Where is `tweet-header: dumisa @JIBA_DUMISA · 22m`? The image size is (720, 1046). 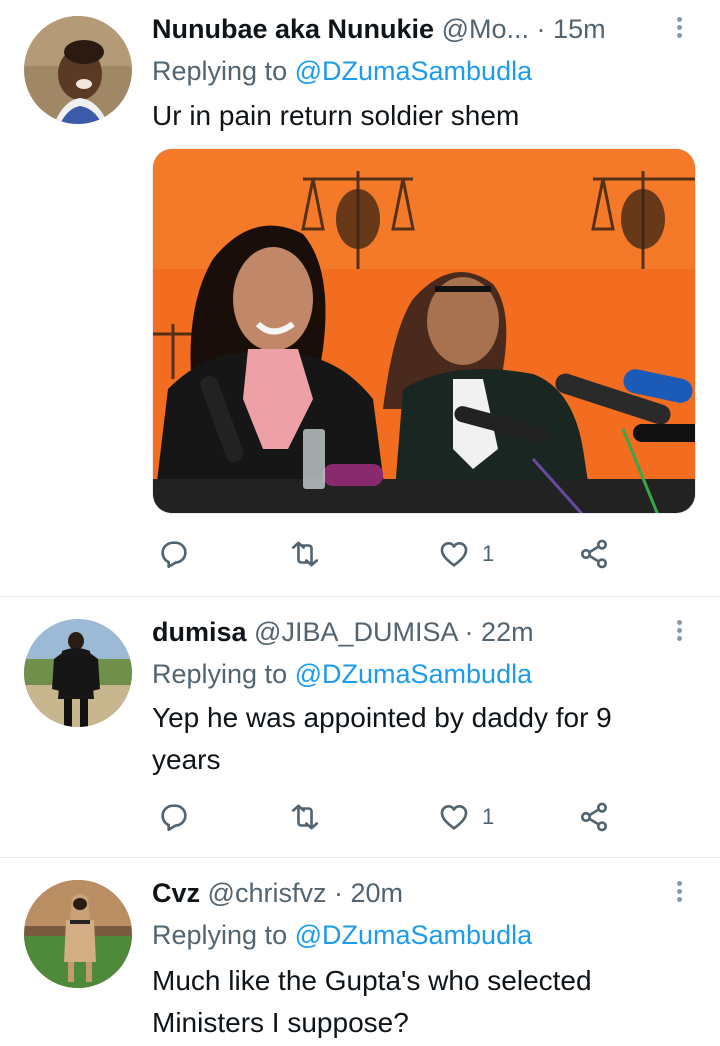 tweet-header: dumisa @JIBA_DUMISA · 22m is located at coordinates (406, 632).